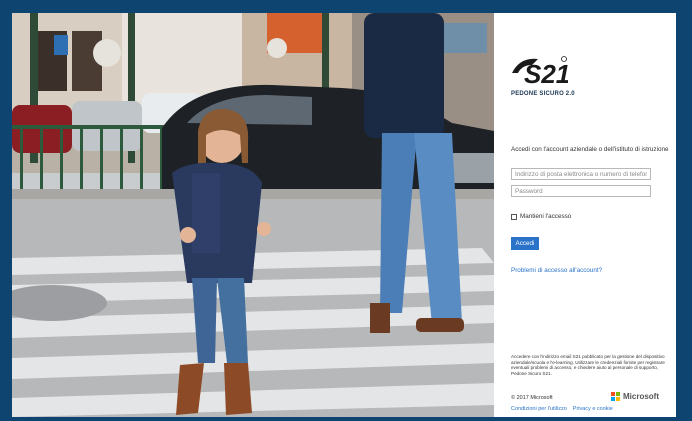 The image size is (692, 421). Describe the element at coordinates (581, 174) in the screenshot. I see `username-input` at that location.